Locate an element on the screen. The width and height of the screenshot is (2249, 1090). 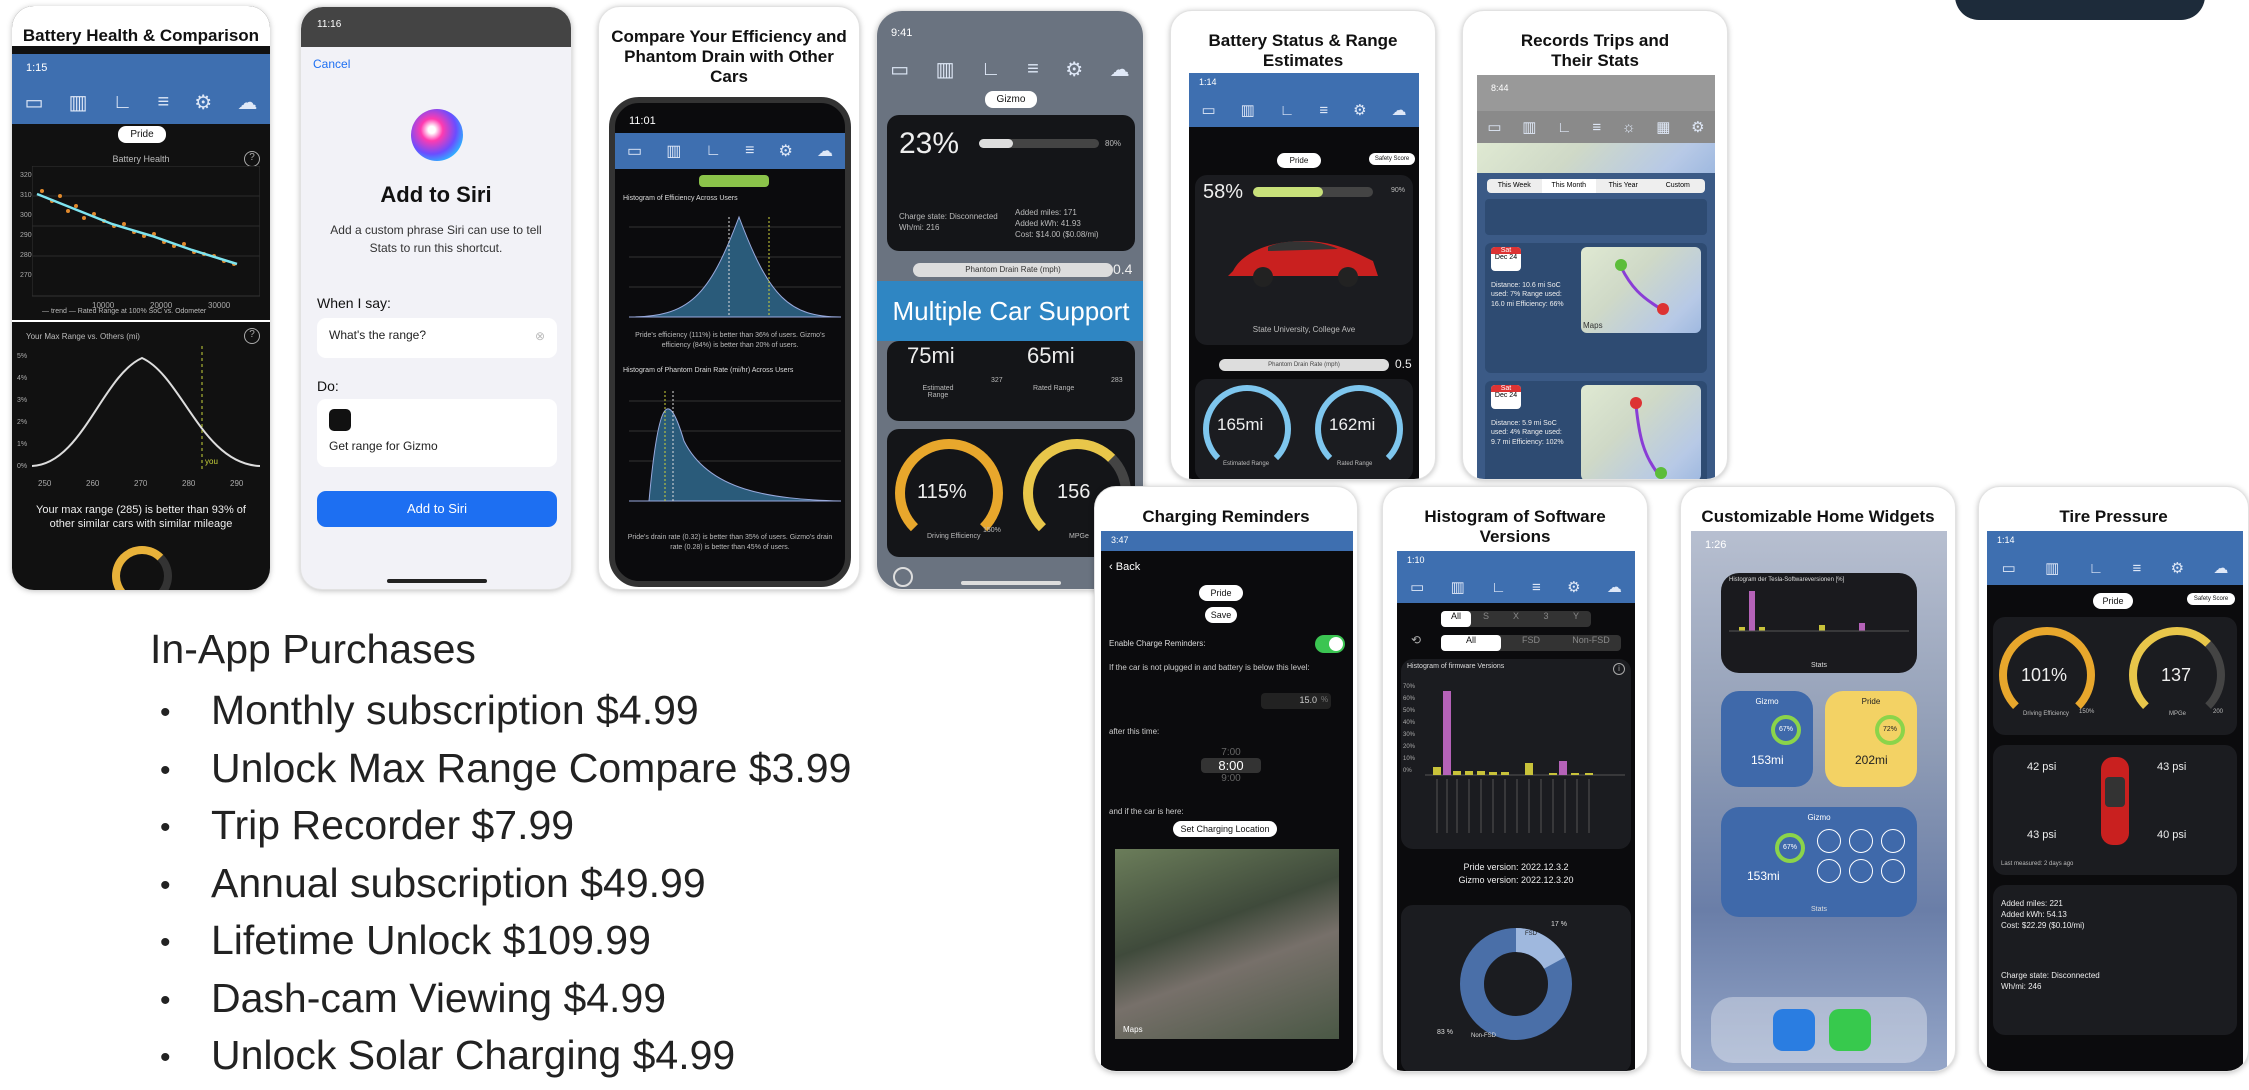
history-icon: ⟲ is located at coordinates (1416, 640).